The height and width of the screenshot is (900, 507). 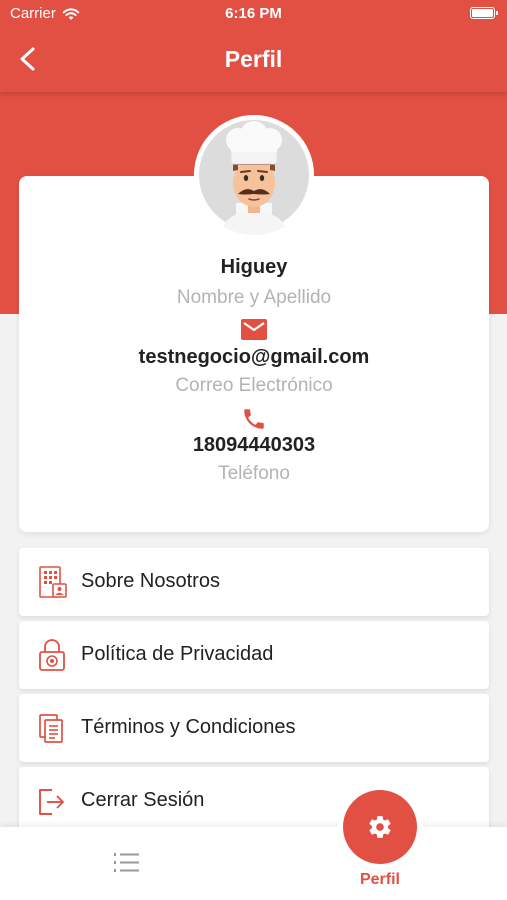 I want to click on logout-icon, so click(x=51, y=802).